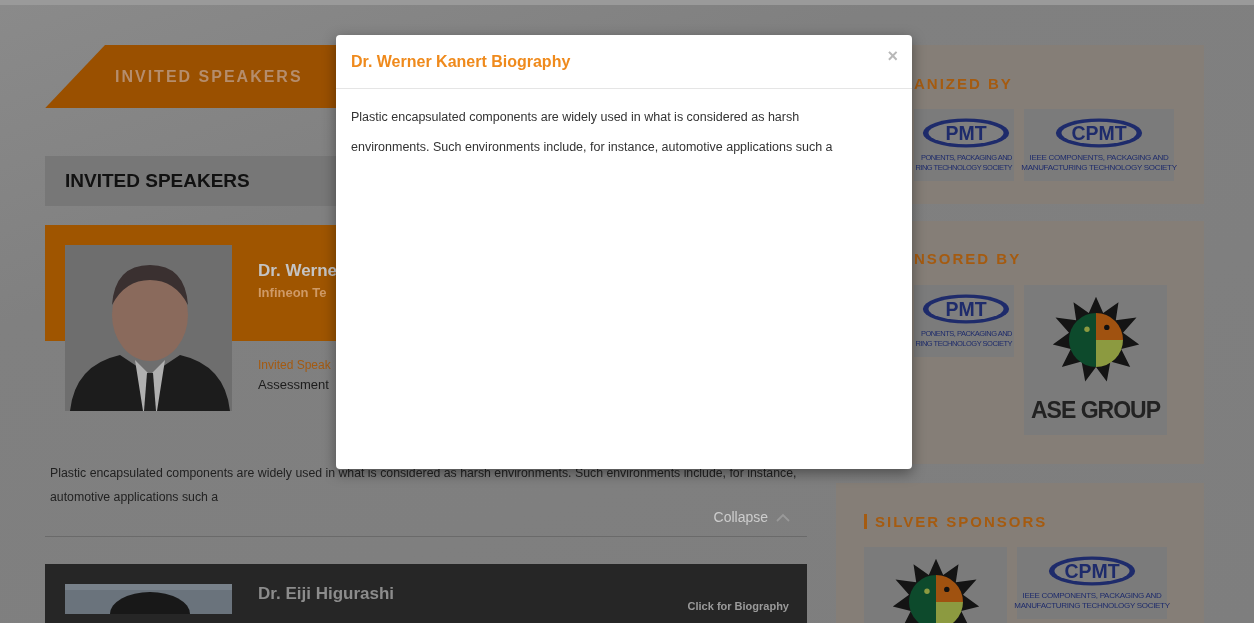 The image size is (1254, 623). Describe the element at coordinates (297, 271) in the screenshot. I see `speaker-name: Dr. Werne` at that location.